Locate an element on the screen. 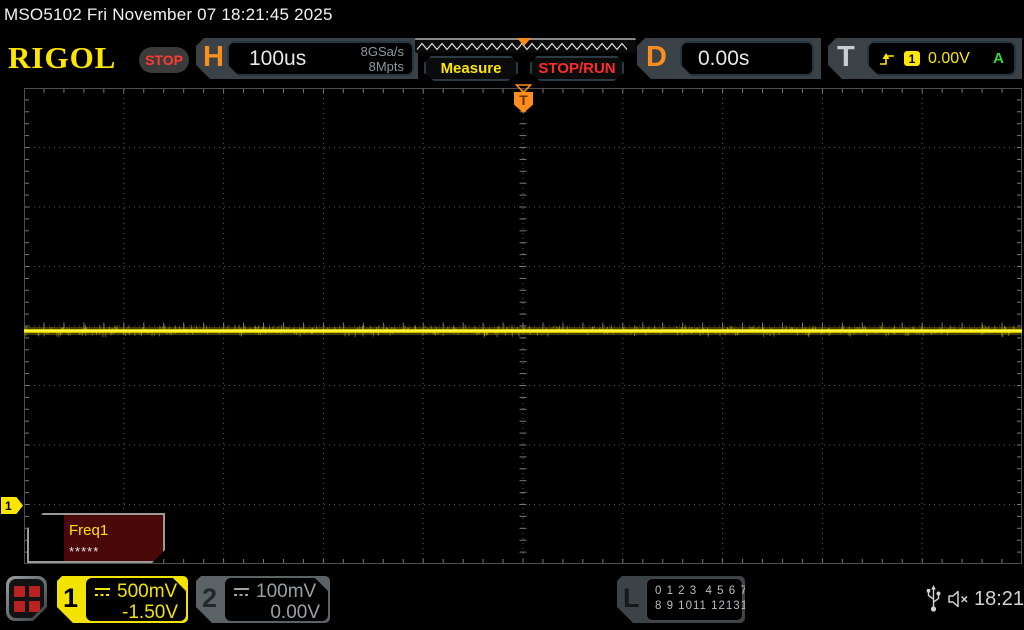  channel2-scale: 100mV is located at coordinates (286, 591).